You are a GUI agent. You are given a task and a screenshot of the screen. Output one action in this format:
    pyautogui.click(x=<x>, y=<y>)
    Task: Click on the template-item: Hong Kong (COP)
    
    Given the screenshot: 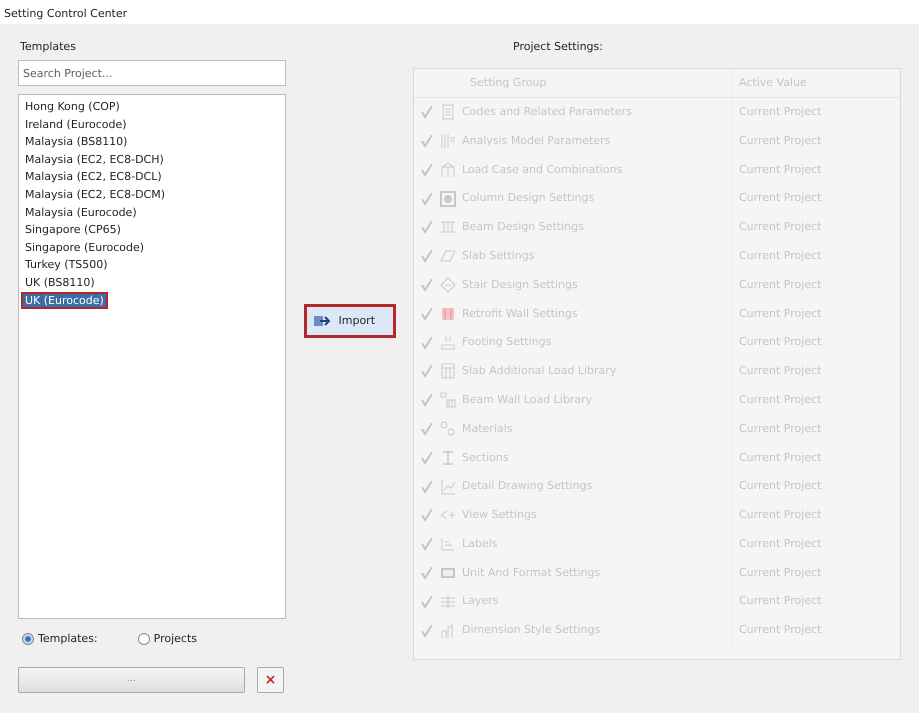 What is the action you would take?
    pyautogui.click(x=72, y=107)
    